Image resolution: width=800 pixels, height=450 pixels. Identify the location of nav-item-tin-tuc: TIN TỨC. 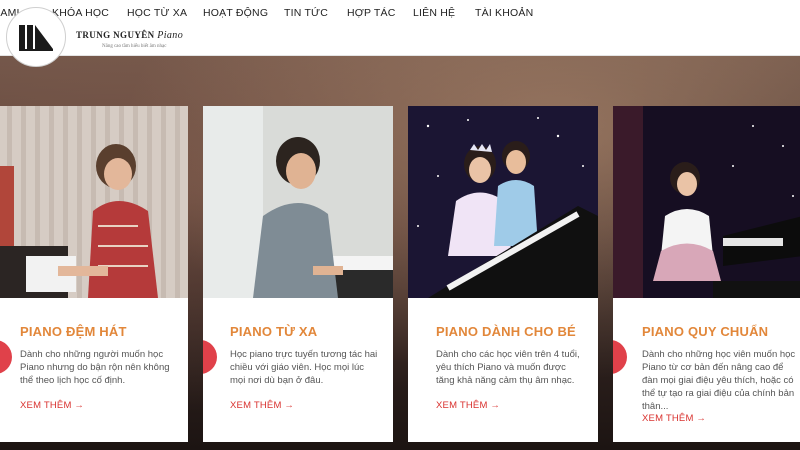
(306, 13).